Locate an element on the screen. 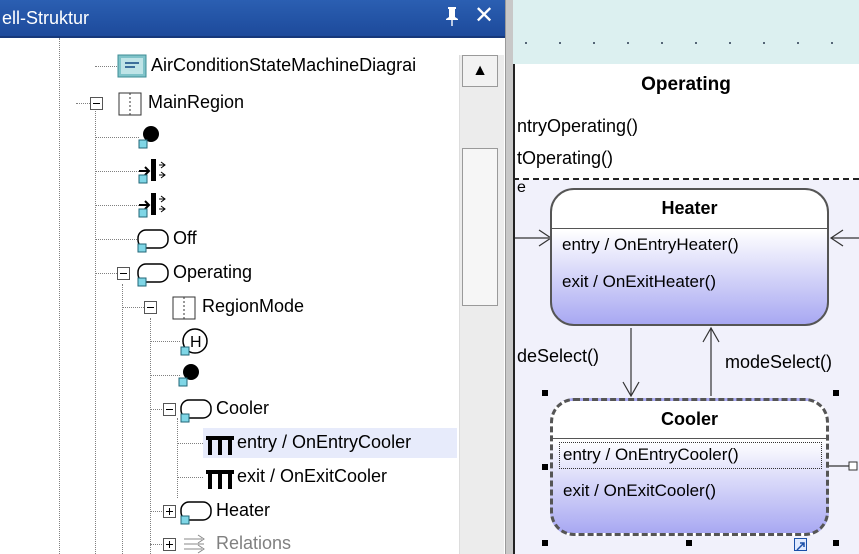  heater-state-title: Heater is located at coordinates (689, 208).